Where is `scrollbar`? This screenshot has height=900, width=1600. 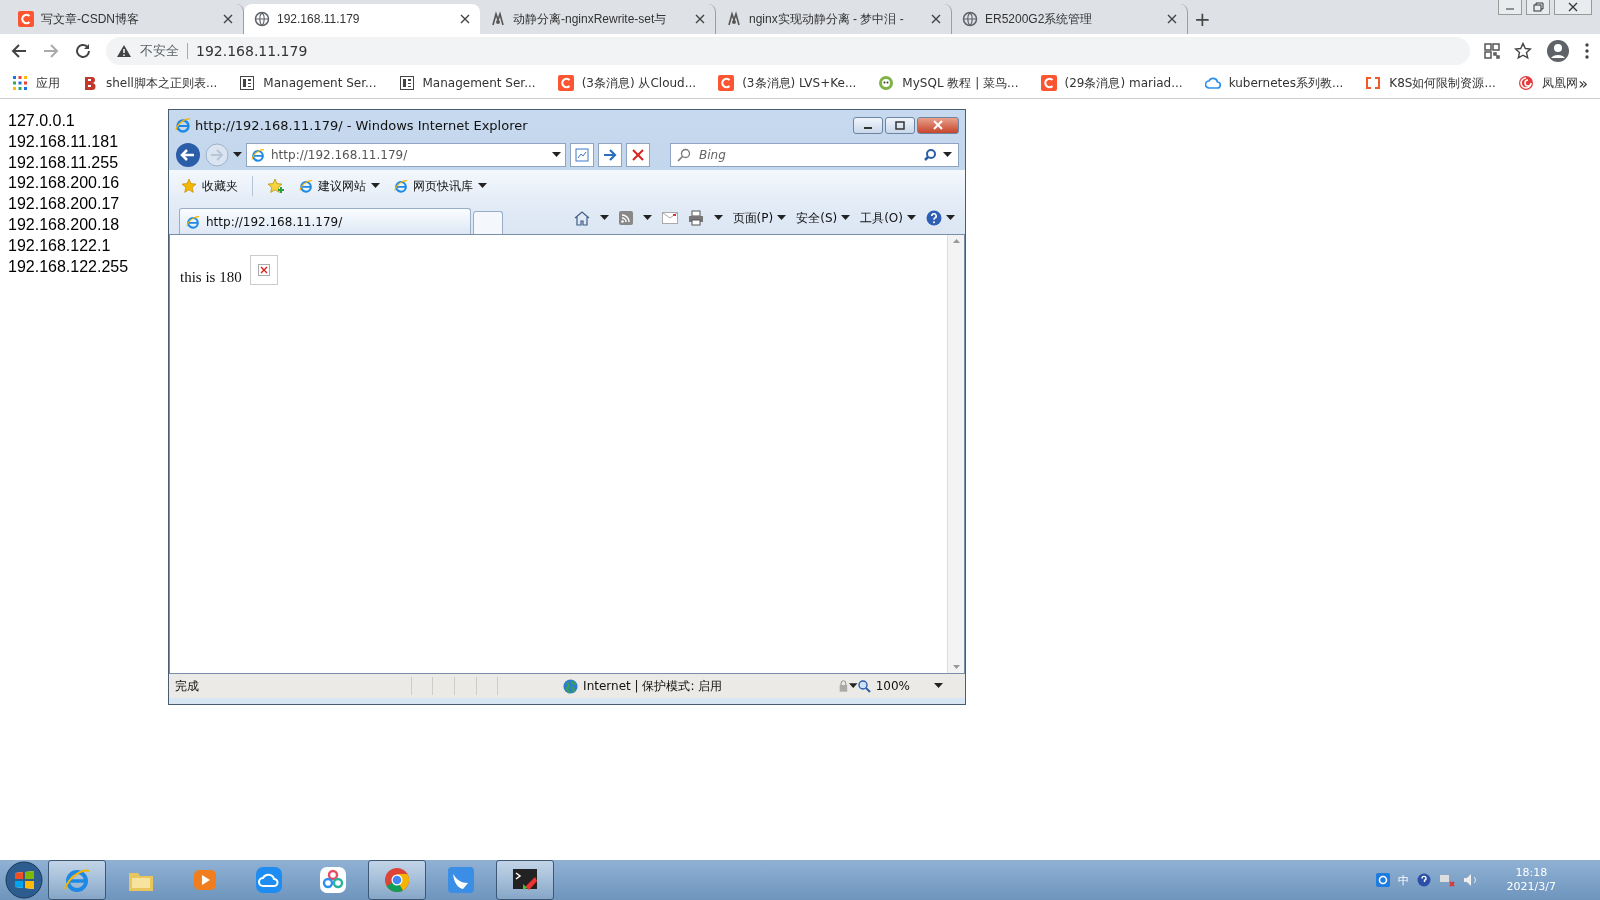 scrollbar is located at coordinates (955, 454).